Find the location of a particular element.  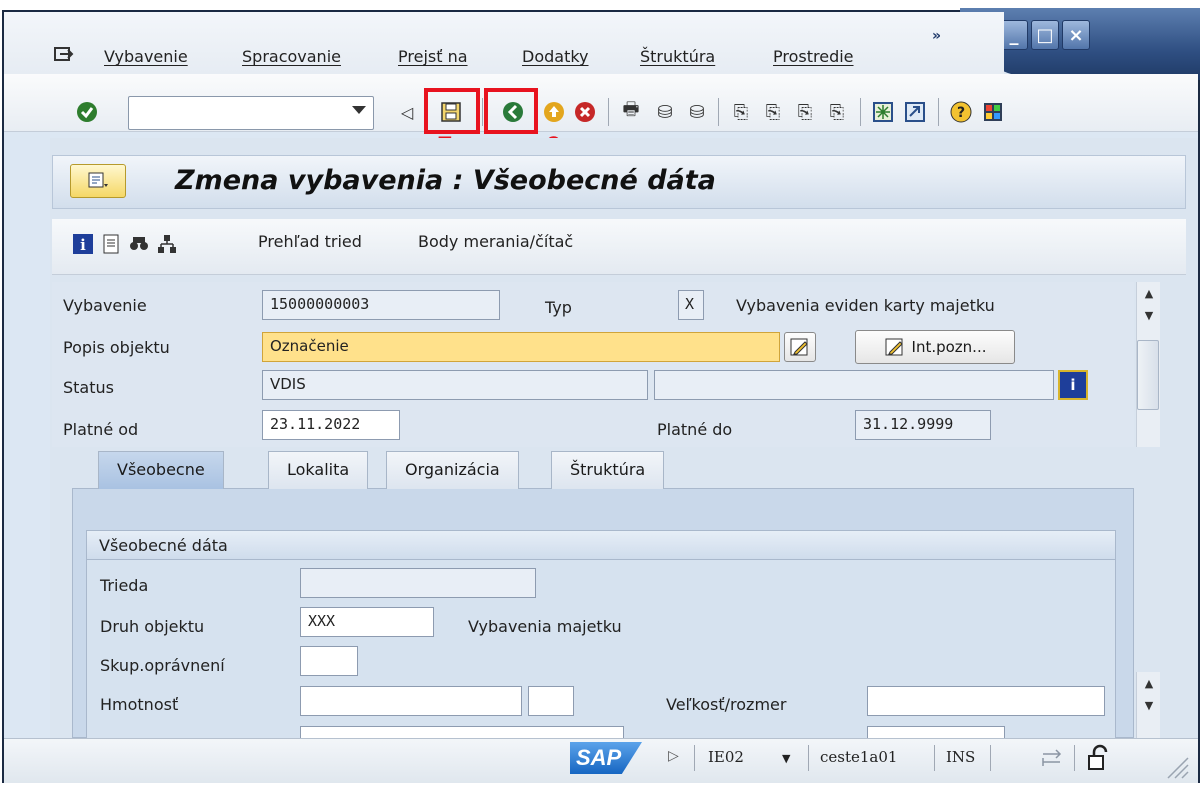

info-icon: i is located at coordinates (83, 244).